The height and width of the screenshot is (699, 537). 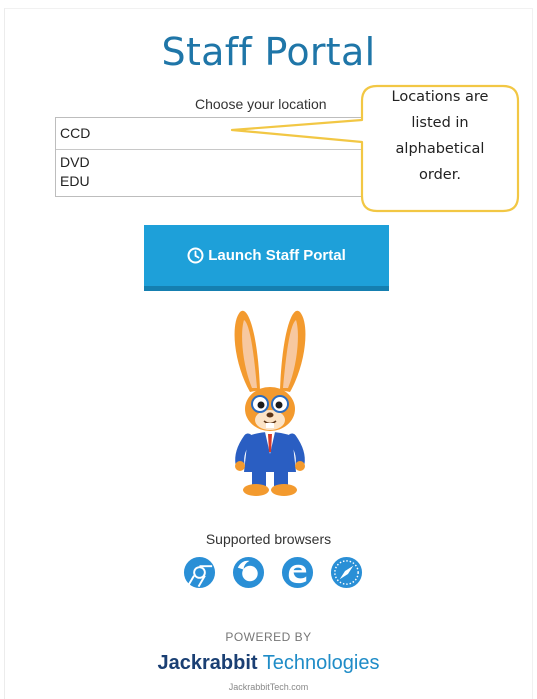 What do you see at coordinates (261, 104) in the screenshot?
I see `location-label: Choose your location` at bounding box center [261, 104].